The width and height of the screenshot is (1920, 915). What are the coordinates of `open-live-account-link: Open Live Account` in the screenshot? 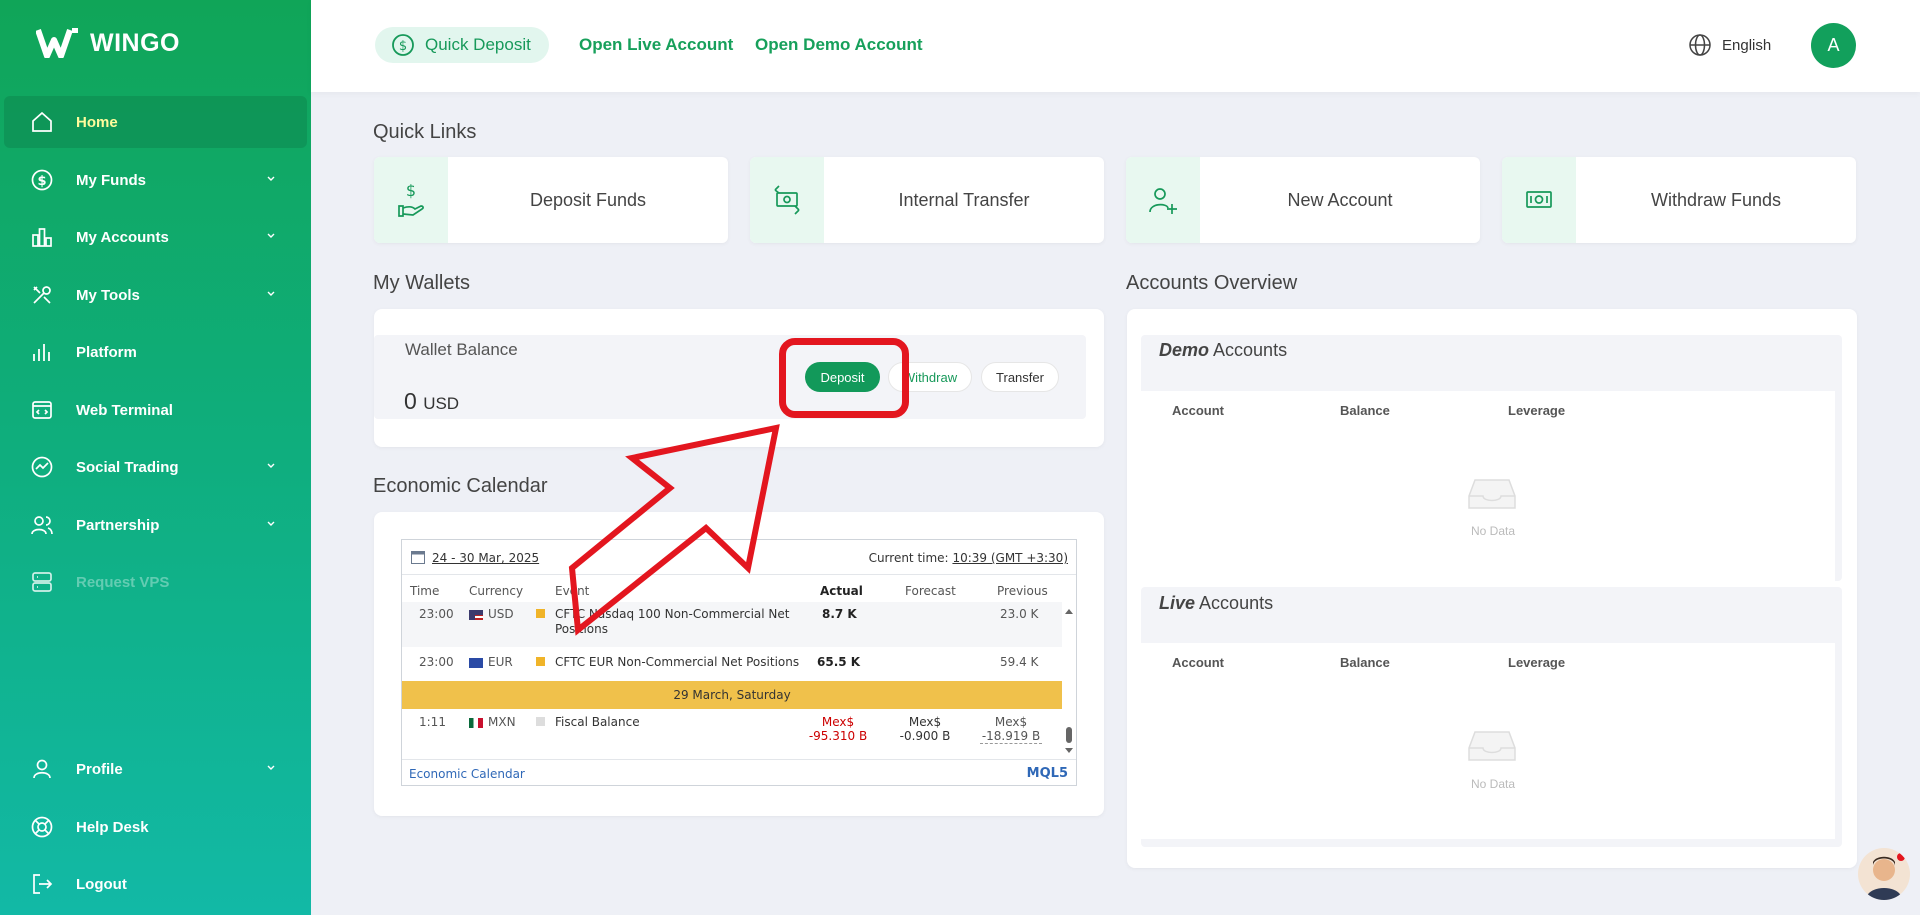 It's located at (656, 45).